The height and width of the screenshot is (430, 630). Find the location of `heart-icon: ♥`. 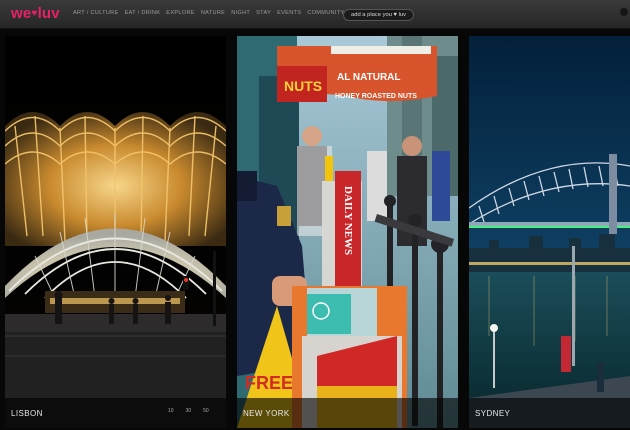

heart-icon: ♥ is located at coordinates (34, 13).